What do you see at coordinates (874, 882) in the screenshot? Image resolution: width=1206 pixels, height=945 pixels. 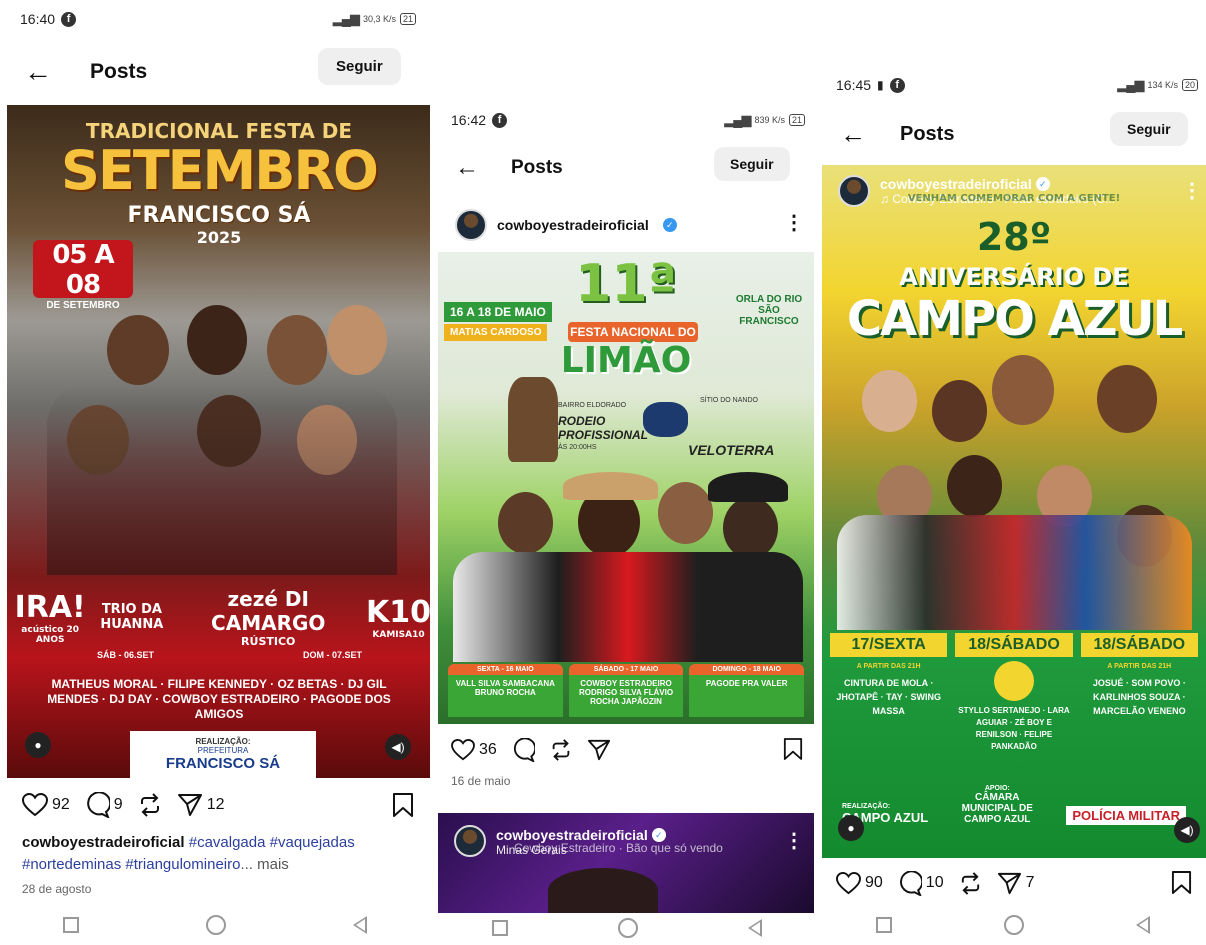 I see `like-count: 90` at bounding box center [874, 882].